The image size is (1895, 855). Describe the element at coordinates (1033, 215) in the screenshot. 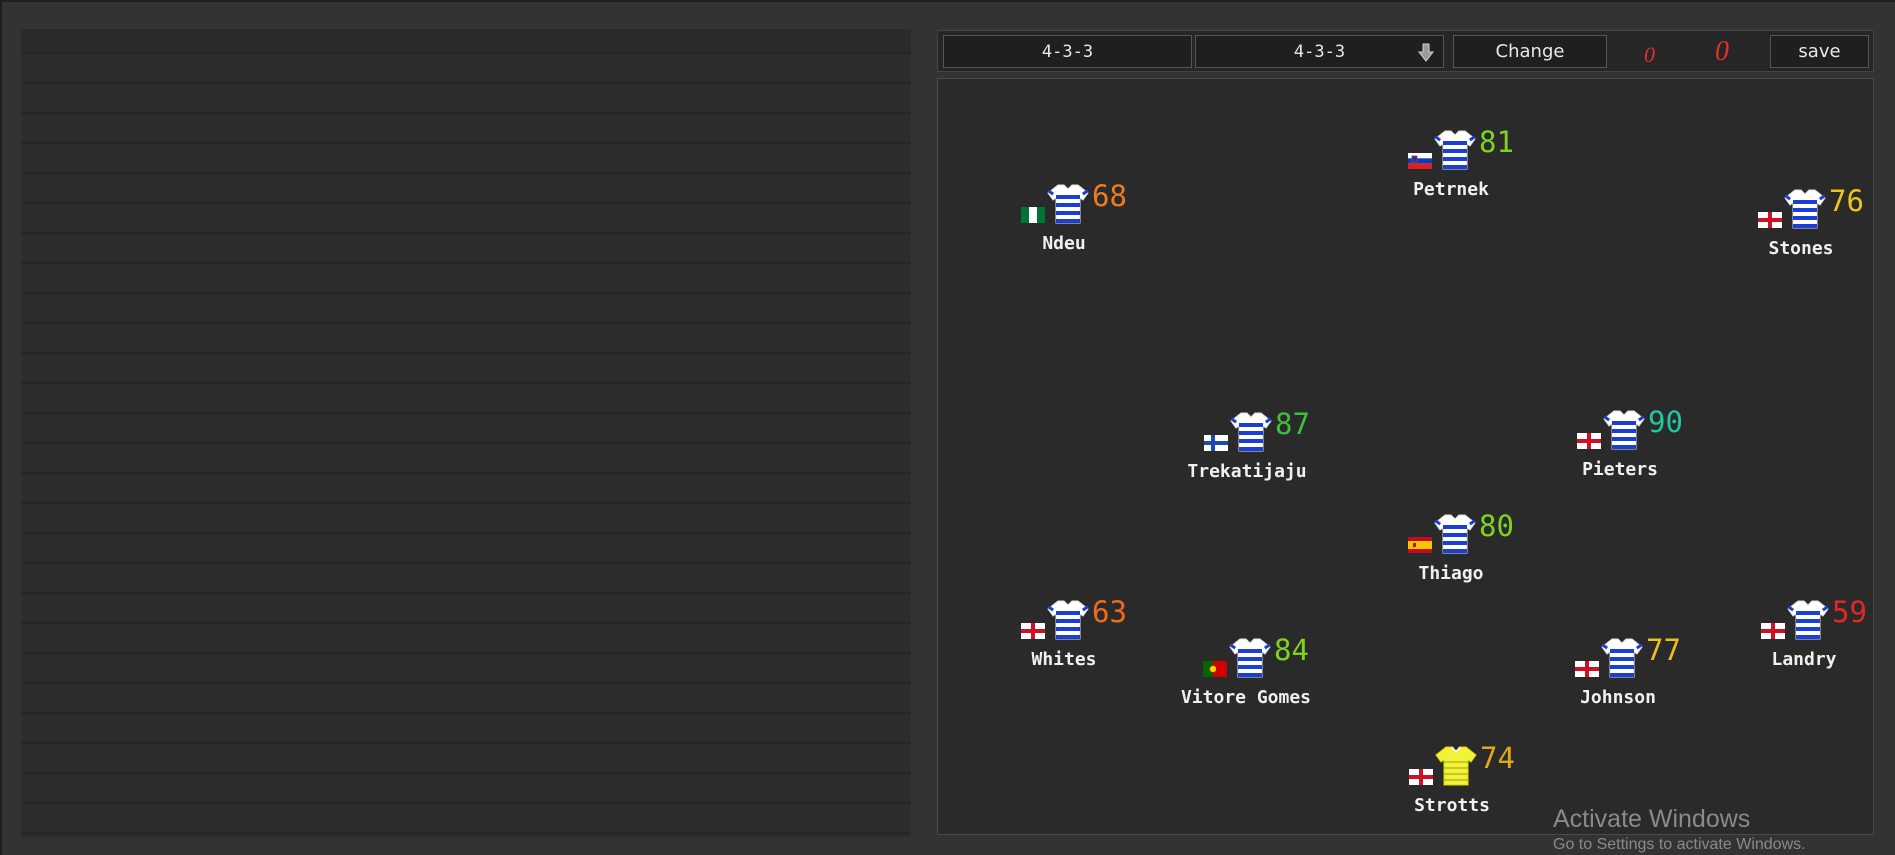

I see `nigeria-flag-icon` at that location.